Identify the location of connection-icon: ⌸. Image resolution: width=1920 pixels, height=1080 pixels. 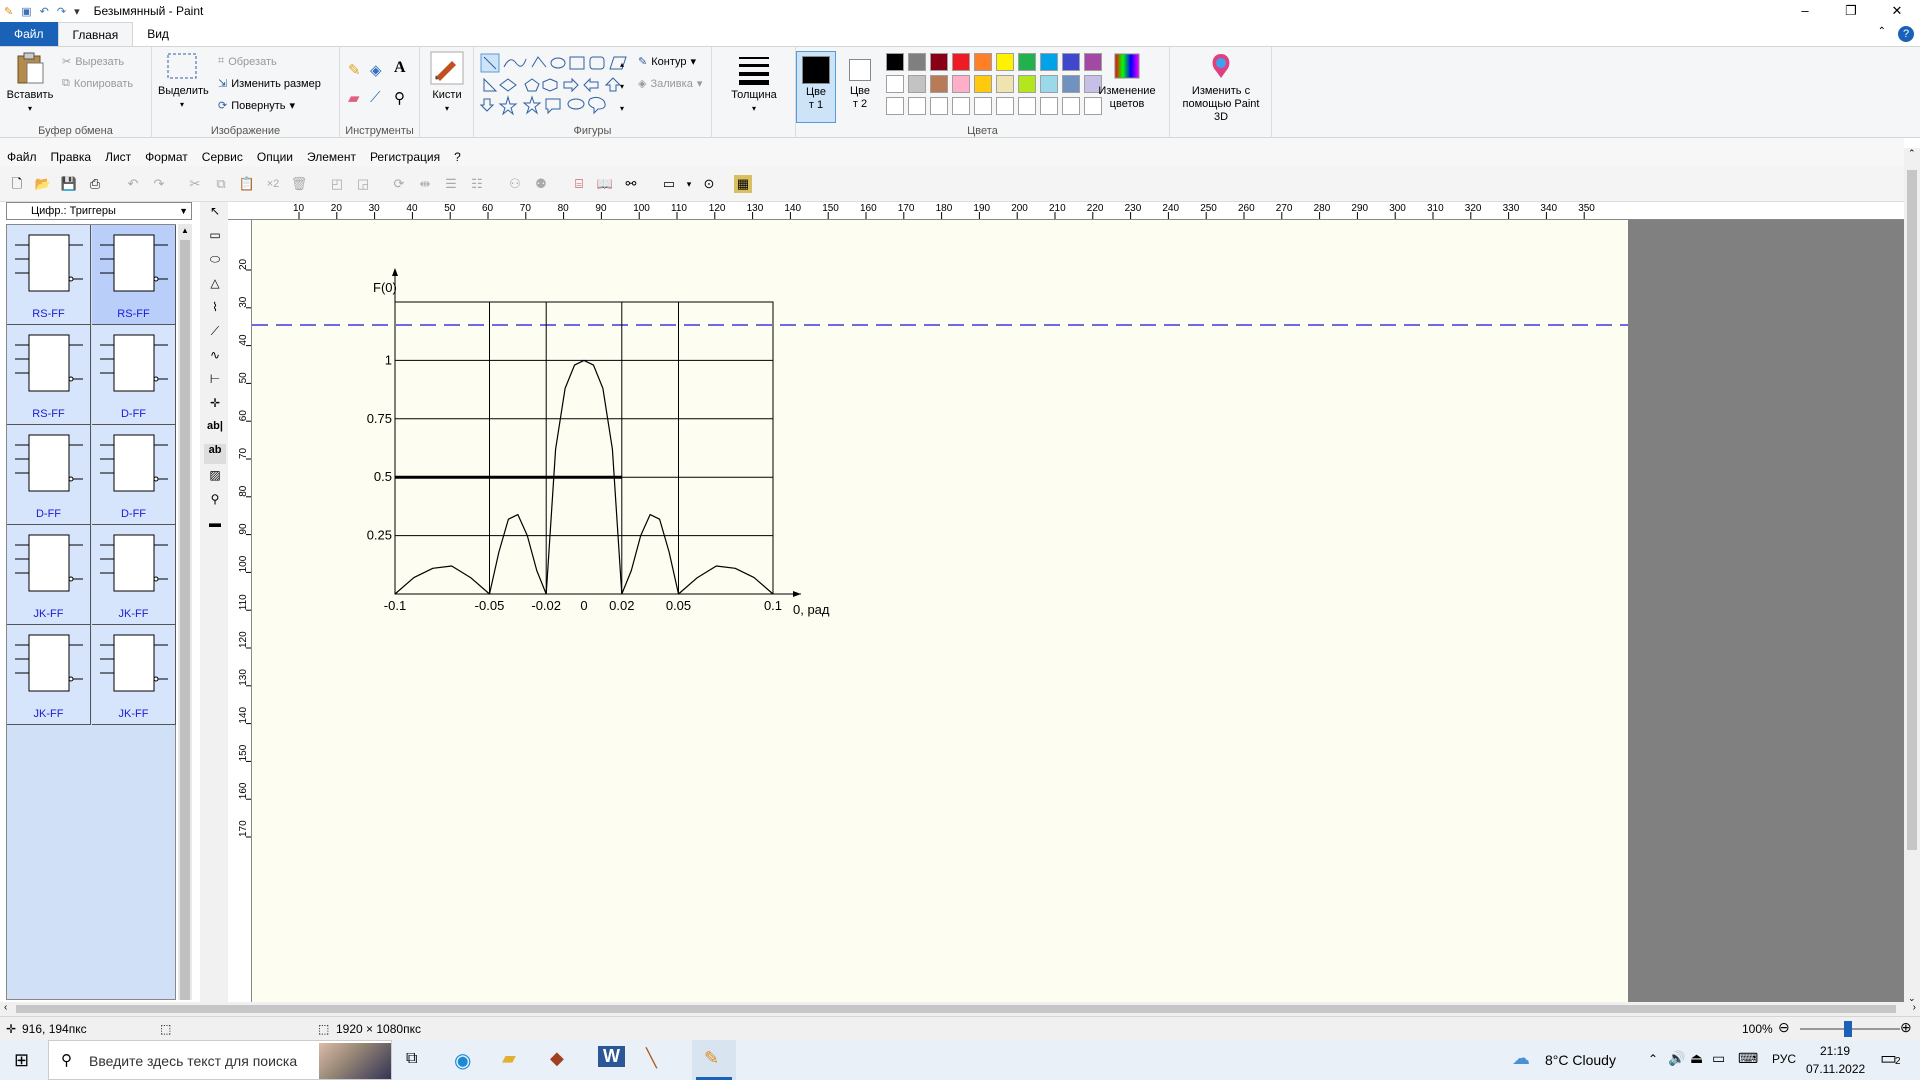
(579, 184).